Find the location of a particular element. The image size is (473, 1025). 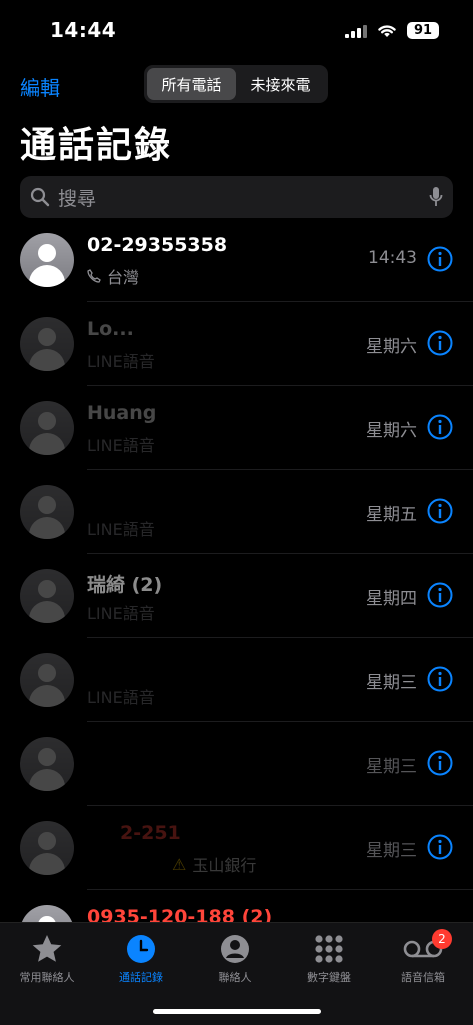

tab-label: 通話記錄 is located at coordinates (141, 977).